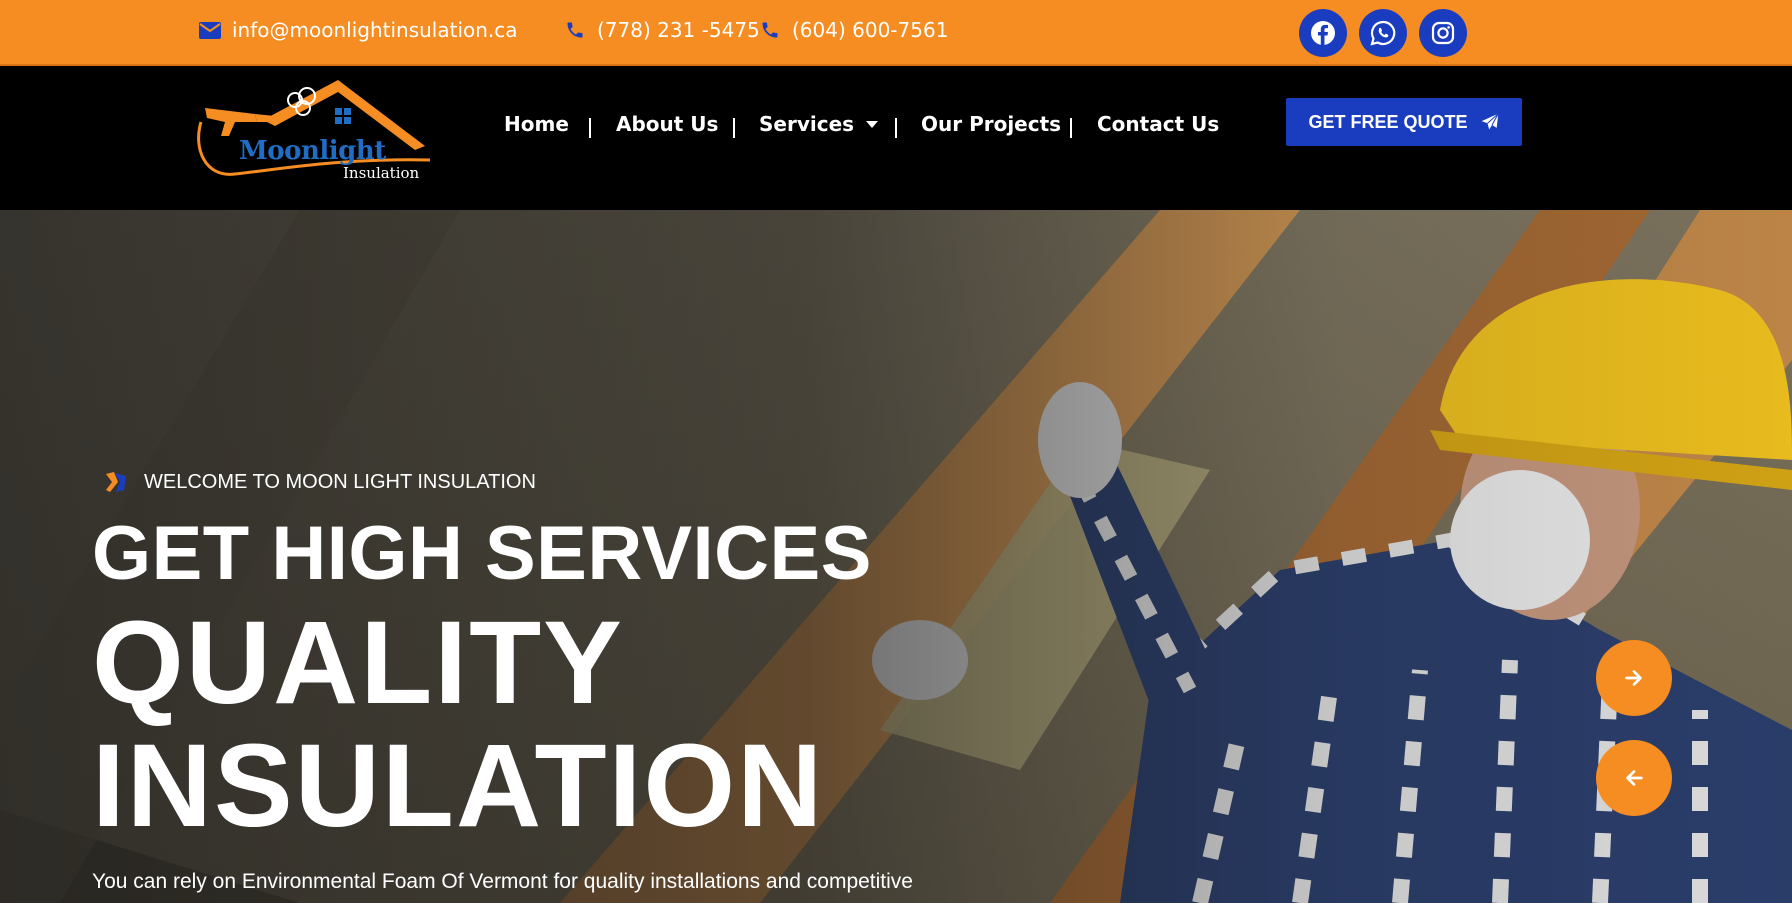 This screenshot has height=903, width=1792. Describe the element at coordinates (116, 482) in the screenshot. I see `brand-mark-icon` at that location.